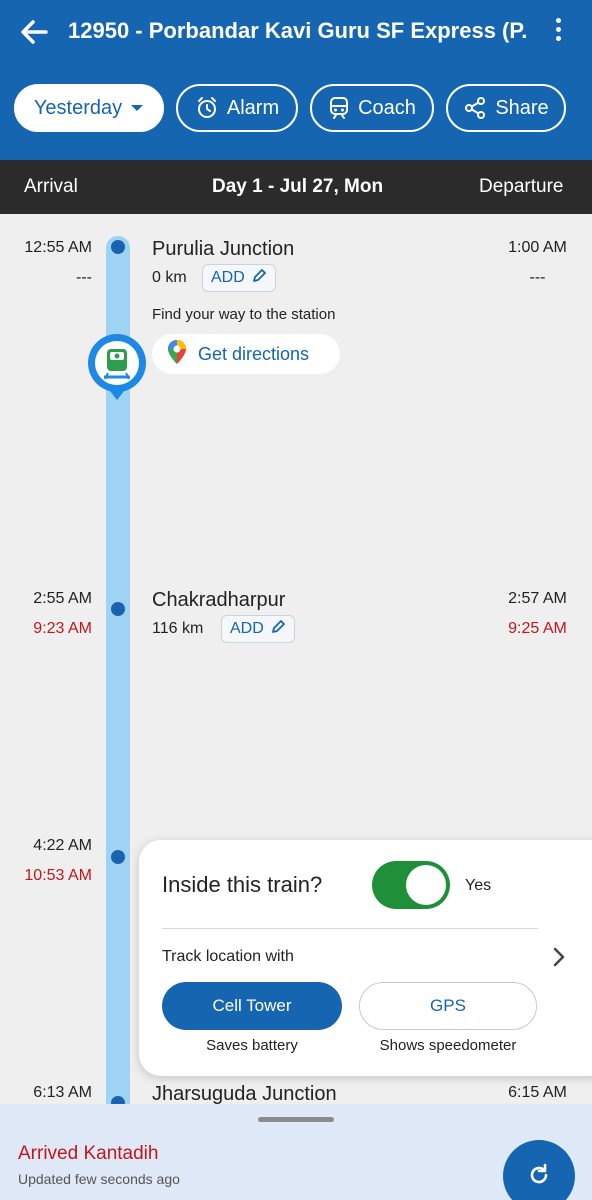 This screenshot has width=592, height=1200. I want to click on cell-tower-option-button: Cell Tower, so click(252, 1006).